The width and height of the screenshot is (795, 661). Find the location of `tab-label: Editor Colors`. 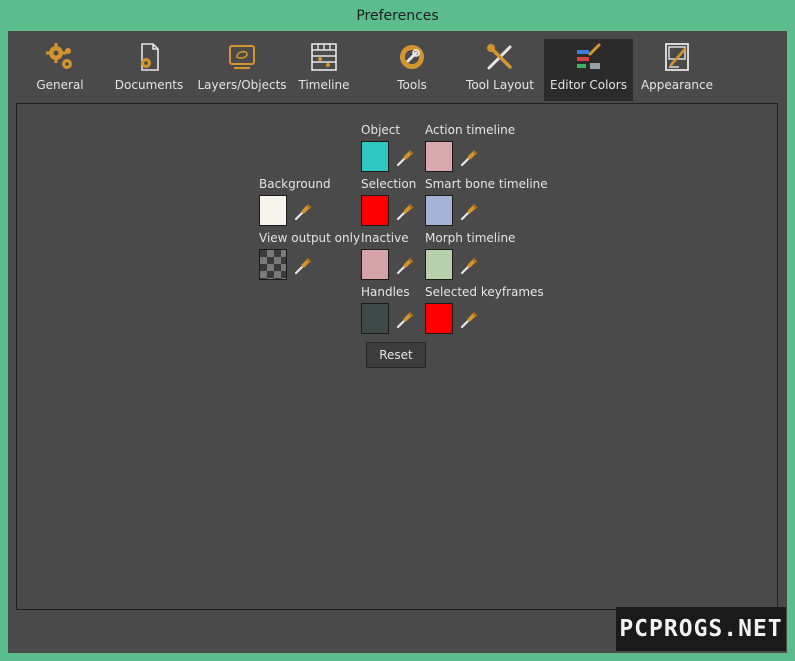

tab-label: Editor Colors is located at coordinates (588, 85).